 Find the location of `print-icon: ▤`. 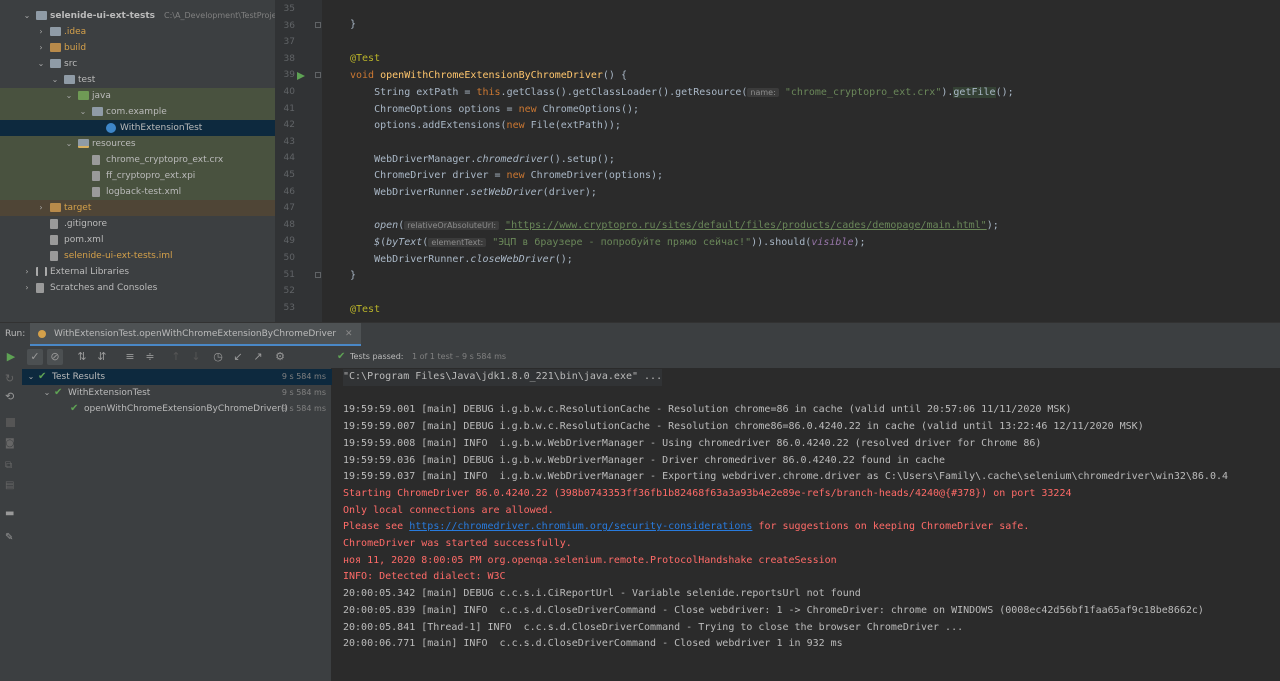

print-icon: ▤ is located at coordinates (9, 485).